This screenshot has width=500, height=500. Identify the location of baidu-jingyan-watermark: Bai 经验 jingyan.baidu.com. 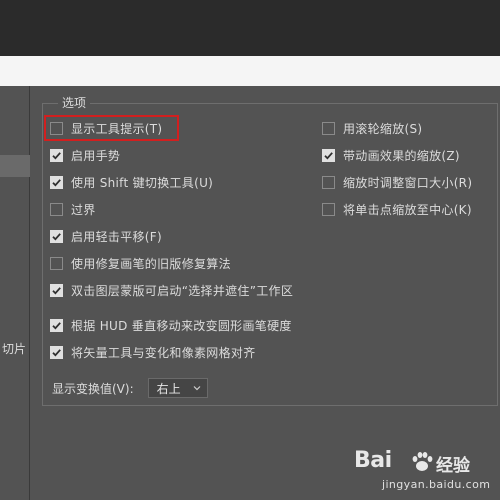
(425, 473).